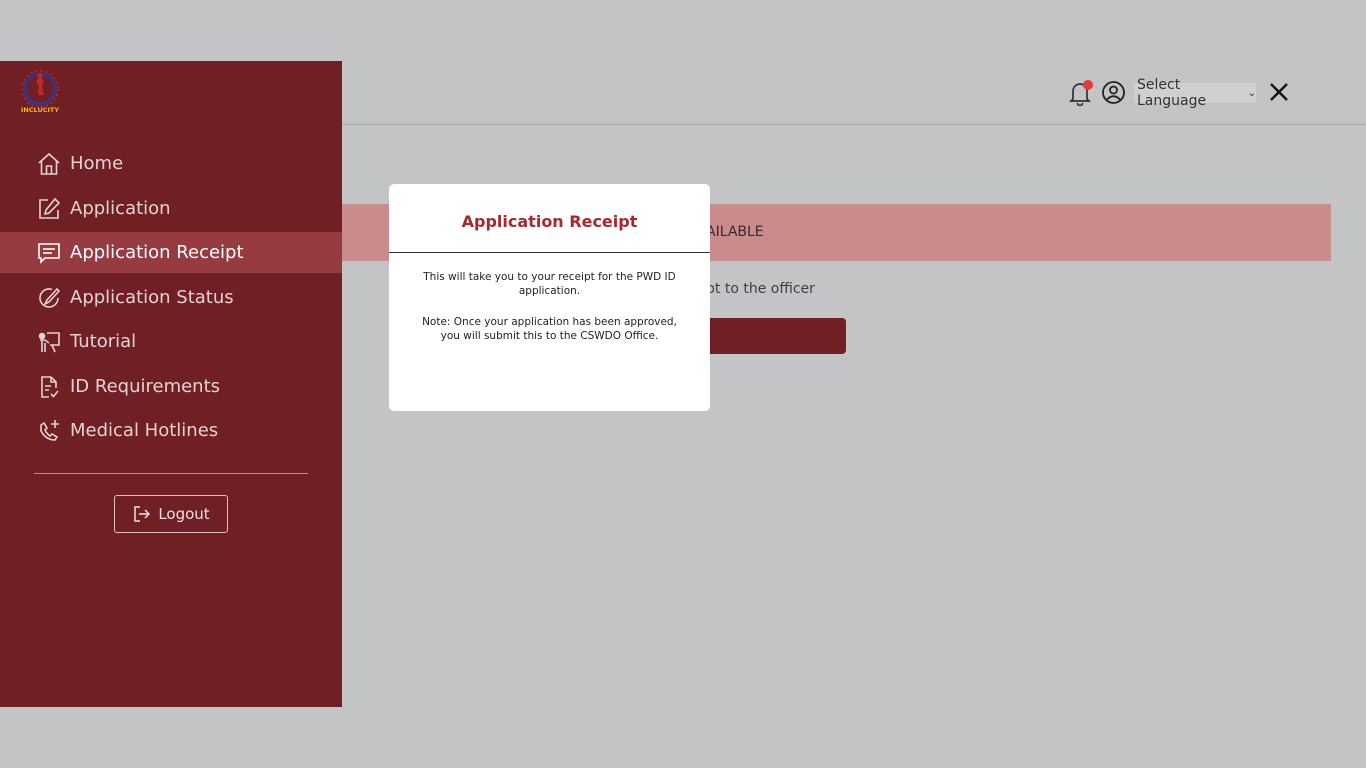 The width and height of the screenshot is (1366, 768). Describe the element at coordinates (97, 163) in the screenshot. I see `sidebar-item-label: Home` at that location.